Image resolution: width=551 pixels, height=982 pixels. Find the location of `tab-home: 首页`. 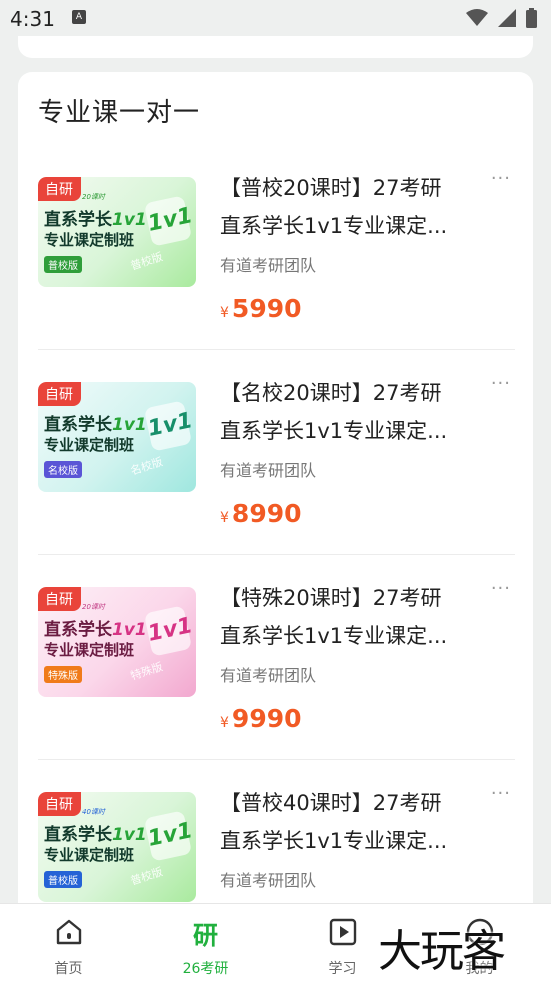

tab-home: 首页 is located at coordinates (68, 943).